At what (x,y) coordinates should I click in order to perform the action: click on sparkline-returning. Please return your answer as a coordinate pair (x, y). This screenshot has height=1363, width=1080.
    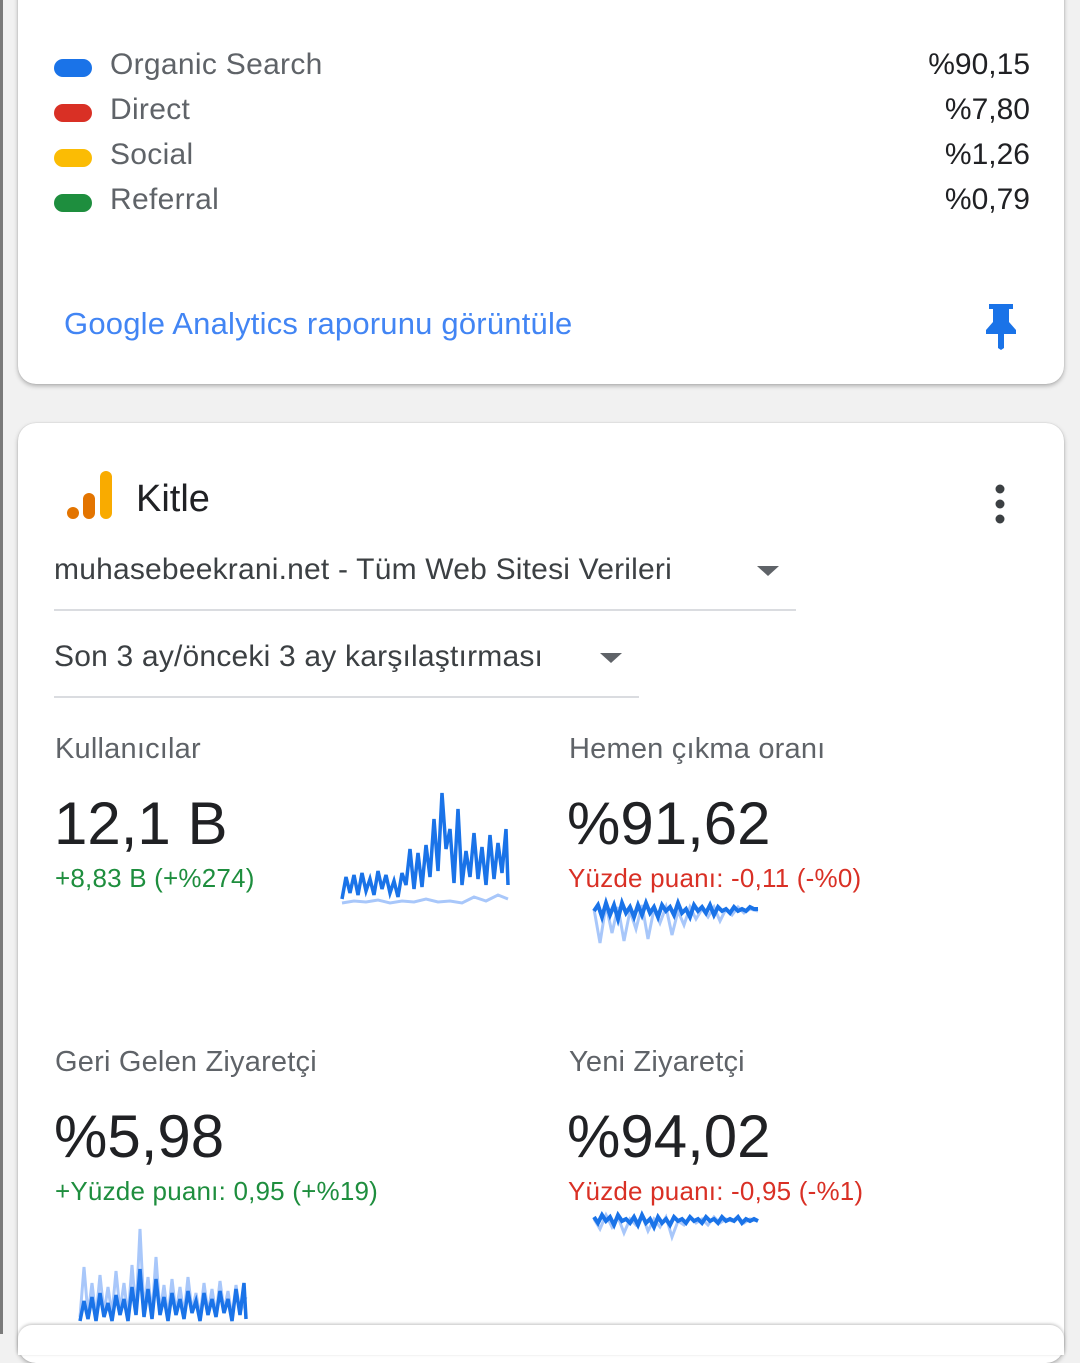
    Looking at the image, I should click on (163, 1275).